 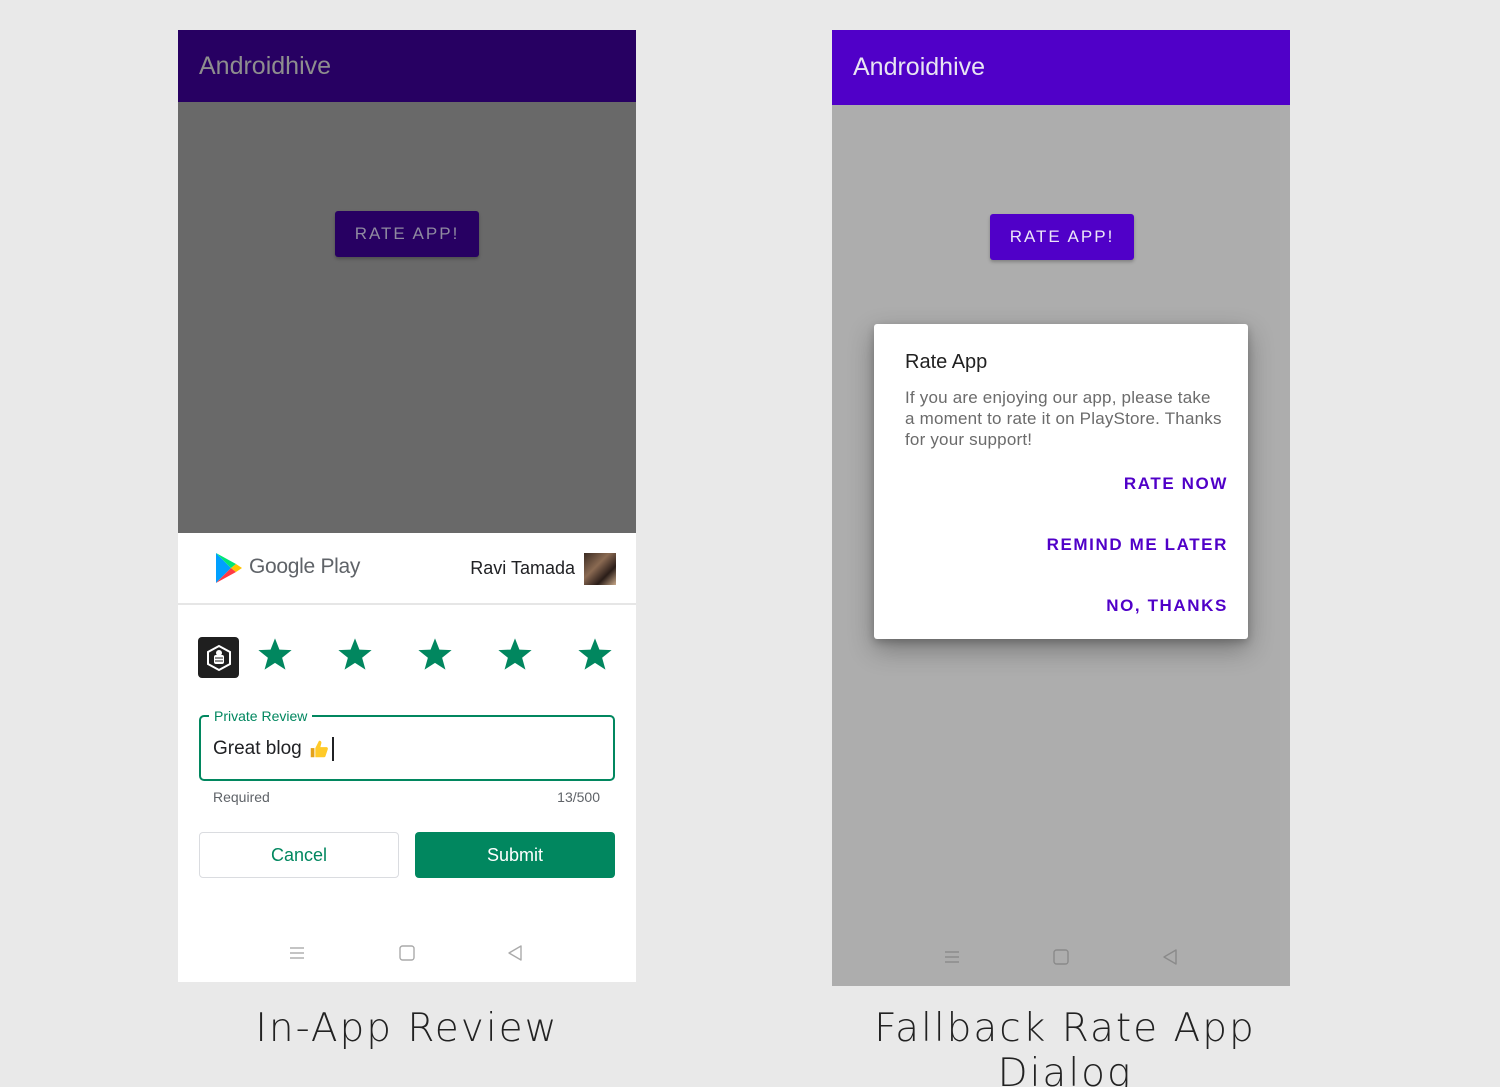 I want to click on review-text: Great blog, so click(x=273, y=749).